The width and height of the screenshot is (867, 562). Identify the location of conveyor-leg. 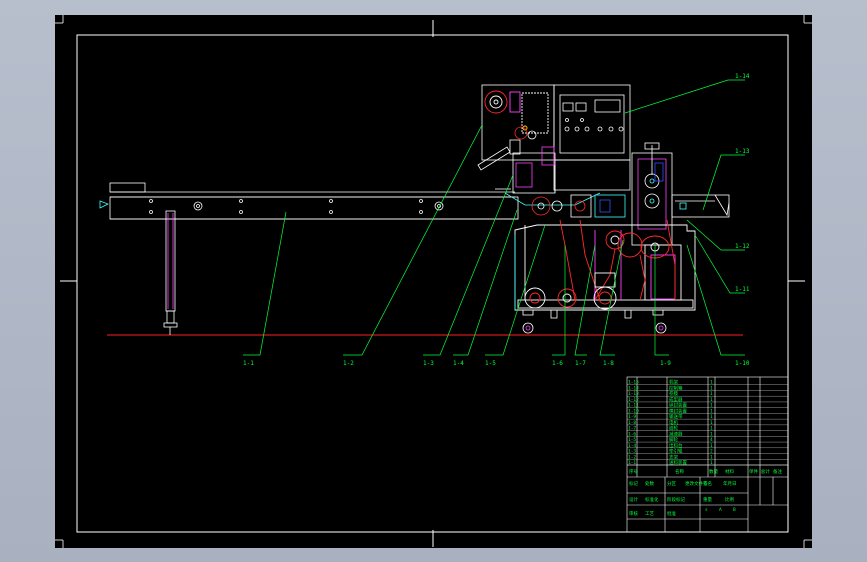
(170, 272).